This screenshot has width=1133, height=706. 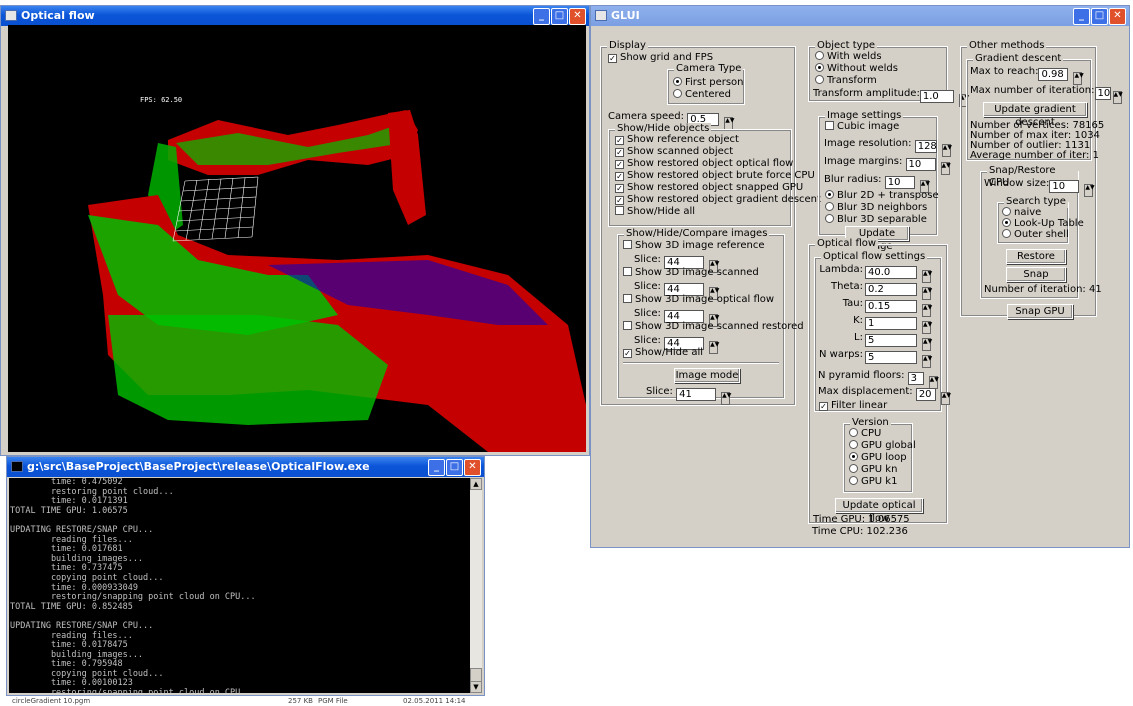 I want to click on group-label: Show/Hide/Compare images, so click(x=697, y=234).